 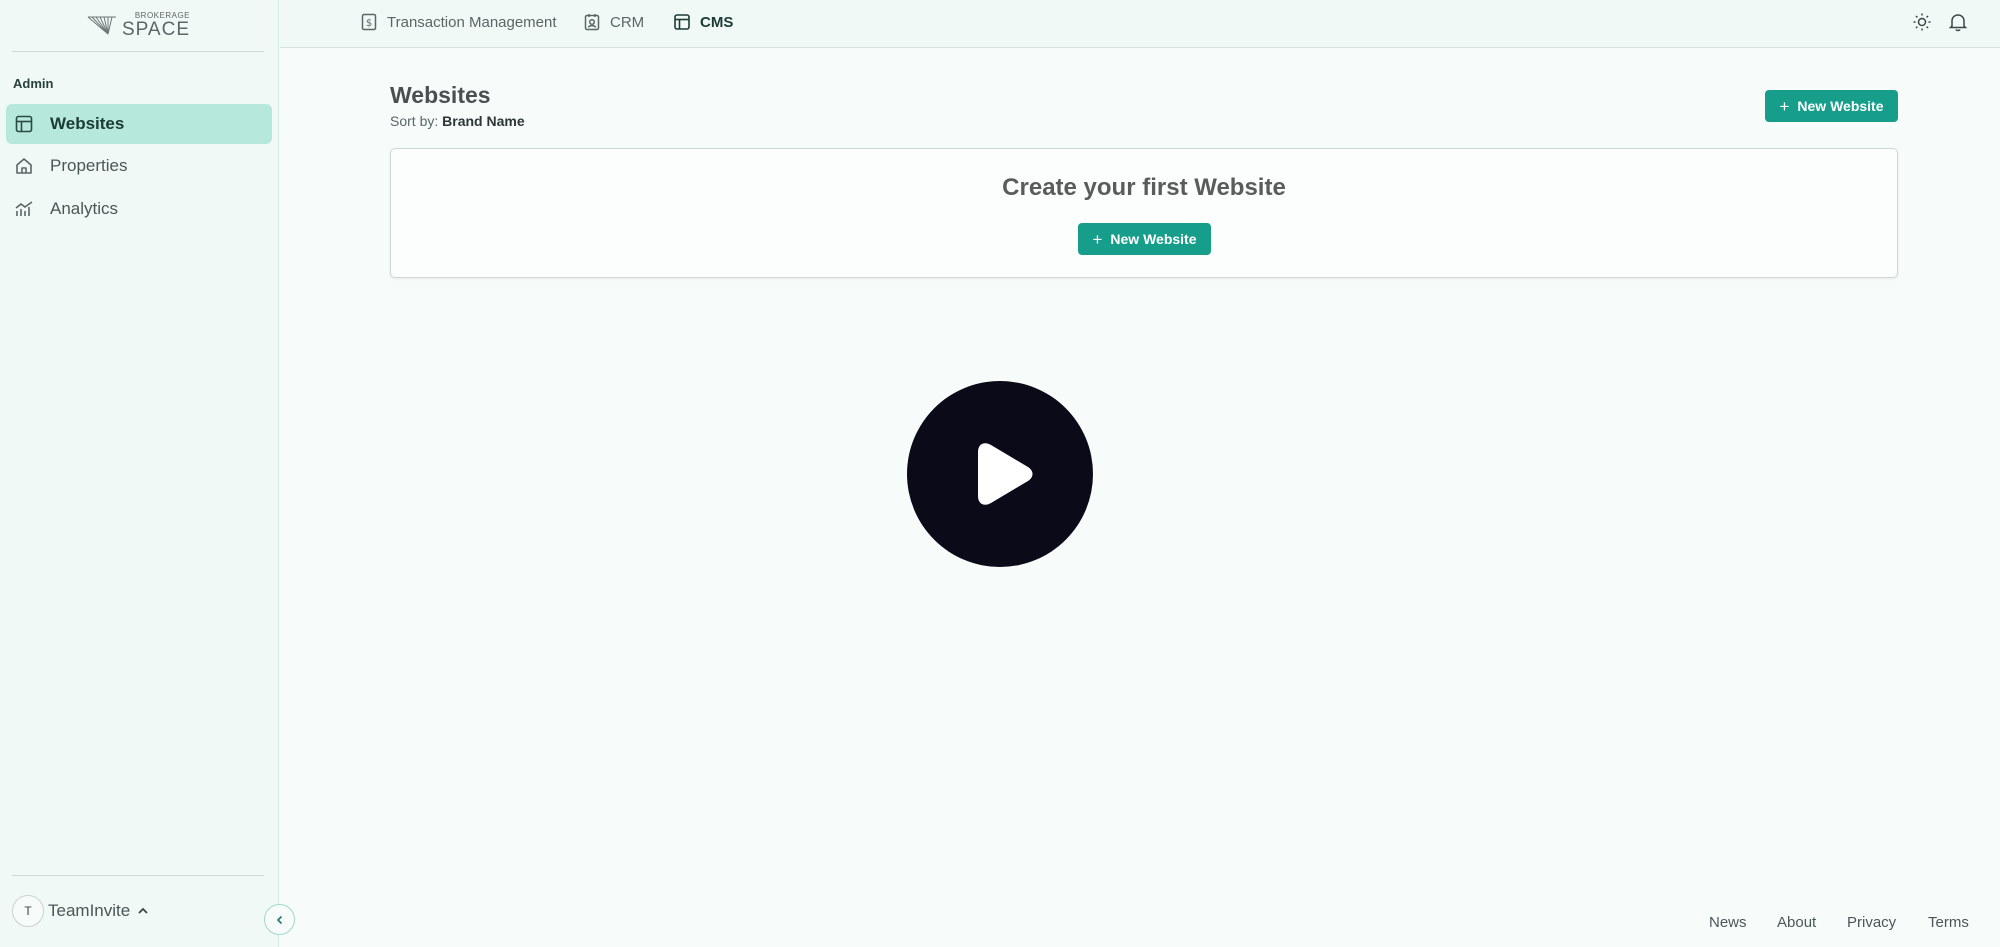 What do you see at coordinates (24, 209) in the screenshot?
I see `chart-icon` at bounding box center [24, 209].